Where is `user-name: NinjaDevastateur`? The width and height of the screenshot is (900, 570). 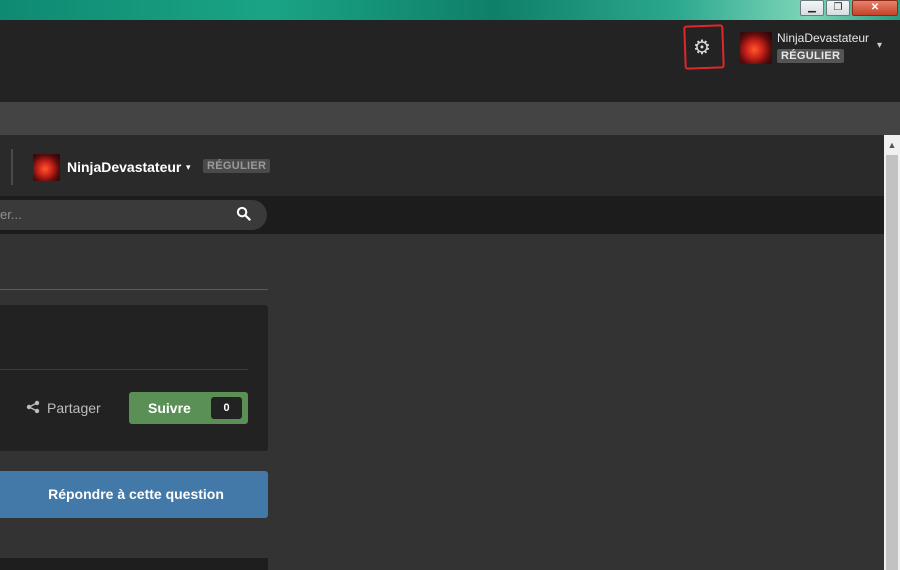 user-name: NinjaDevastateur is located at coordinates (823, 38).